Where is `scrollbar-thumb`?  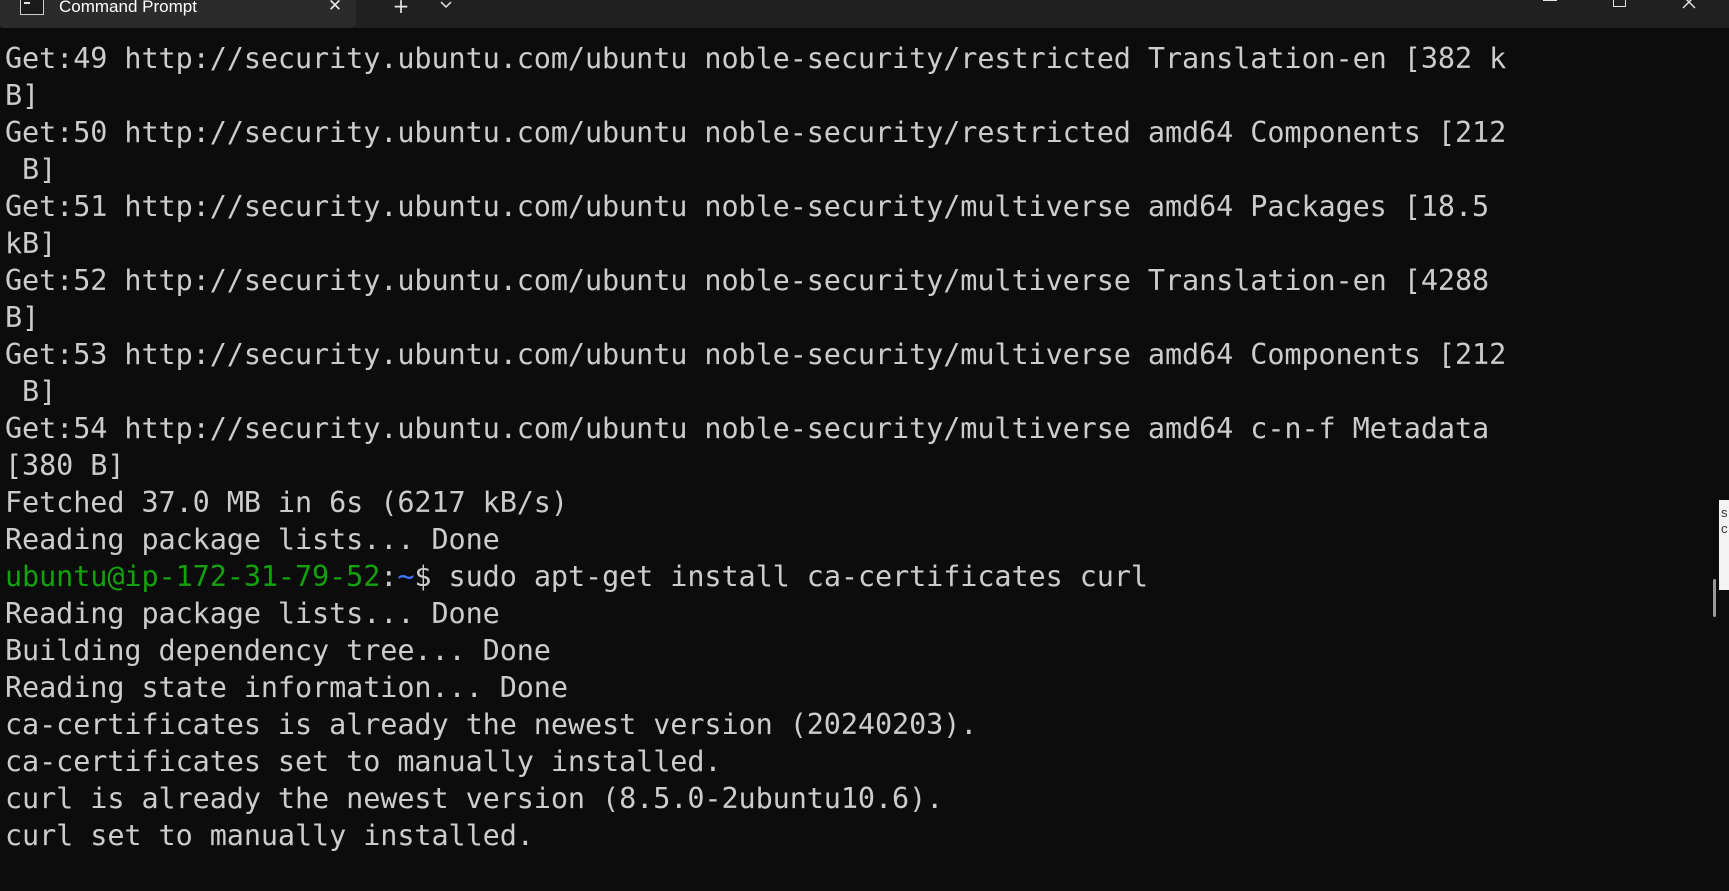
scrollbar-thumb is located at coordinates (1714, 598).